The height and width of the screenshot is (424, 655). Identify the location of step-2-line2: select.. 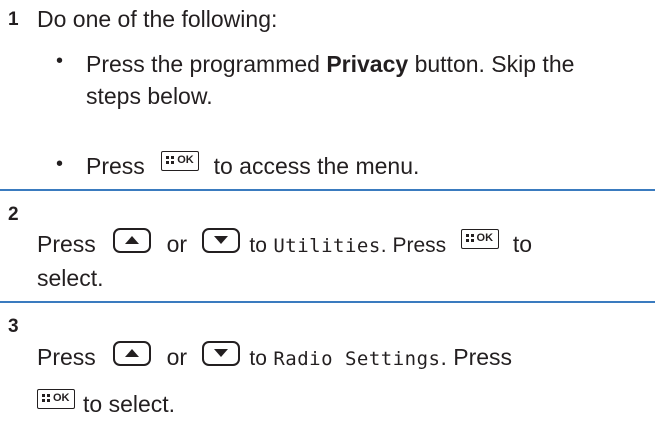
(70, 278).